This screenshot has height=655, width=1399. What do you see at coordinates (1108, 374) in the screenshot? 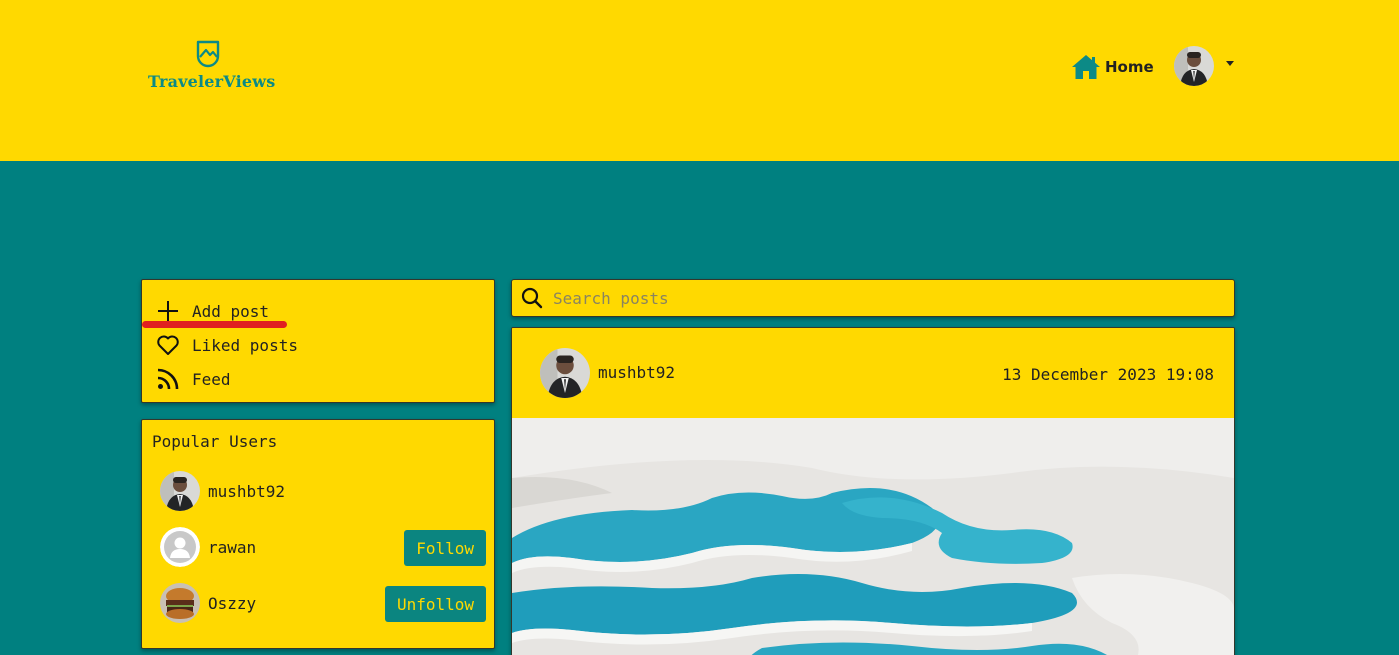
I see `post-date: 13 December 2023 19:08` at bounding box center [1108, 374].